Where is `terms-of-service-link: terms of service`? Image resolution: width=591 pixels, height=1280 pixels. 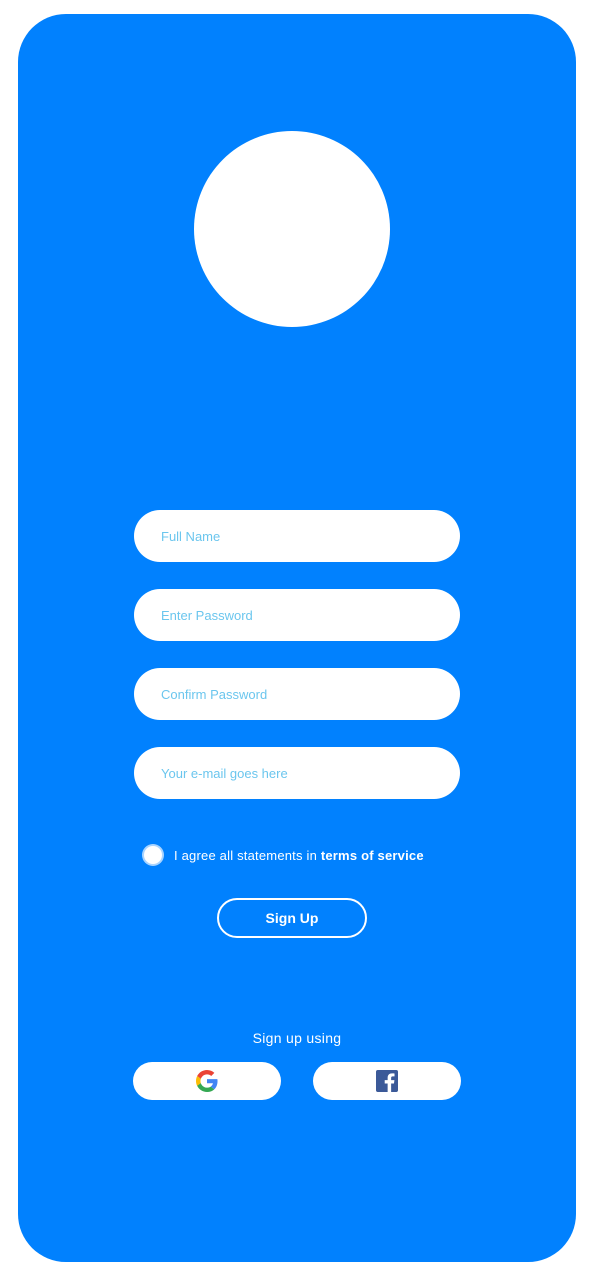
terms-of-service-link: terms of service is located at coordinates (372, 855).